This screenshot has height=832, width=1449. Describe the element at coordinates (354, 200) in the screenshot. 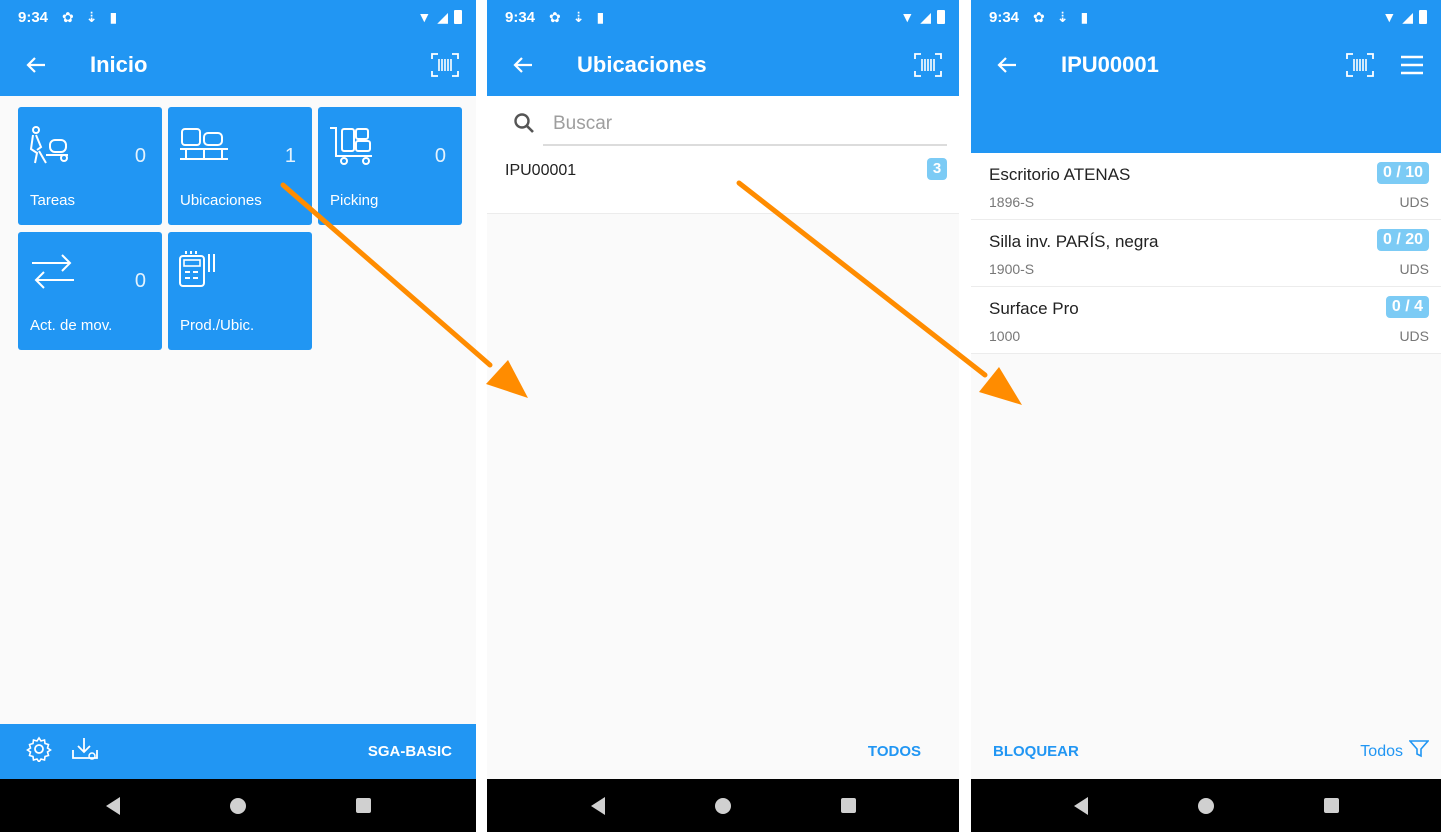

I see `tile-label: Picking` at that location.